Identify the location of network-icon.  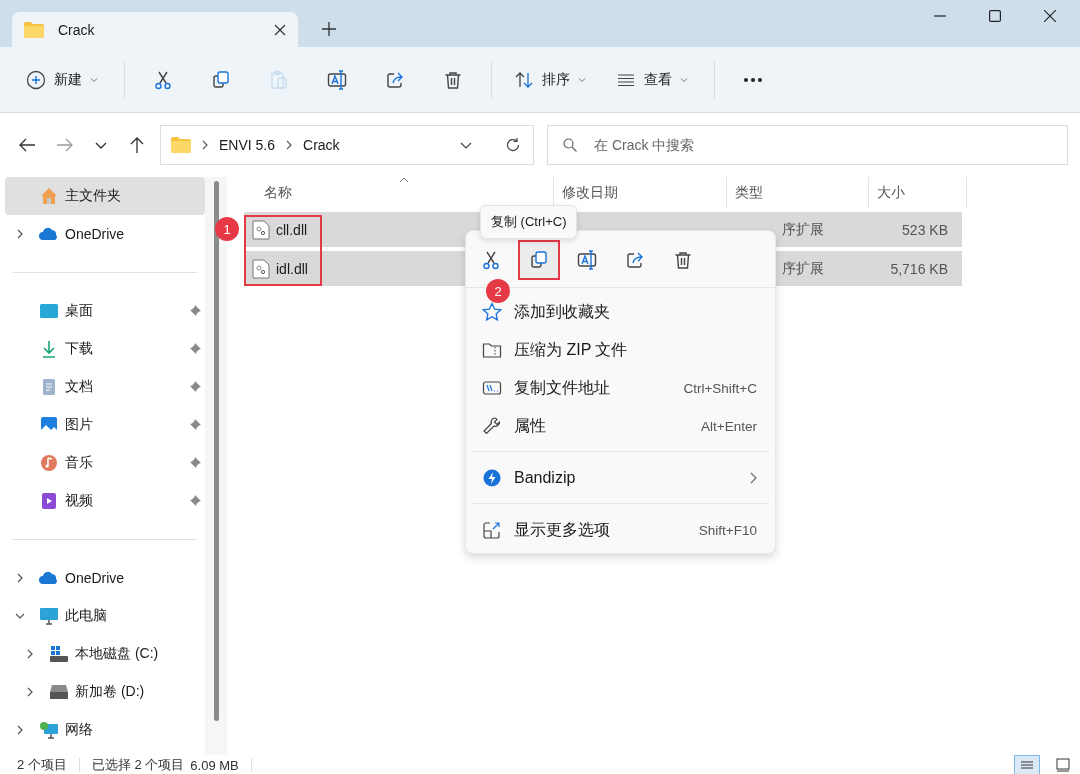
(49, 730).